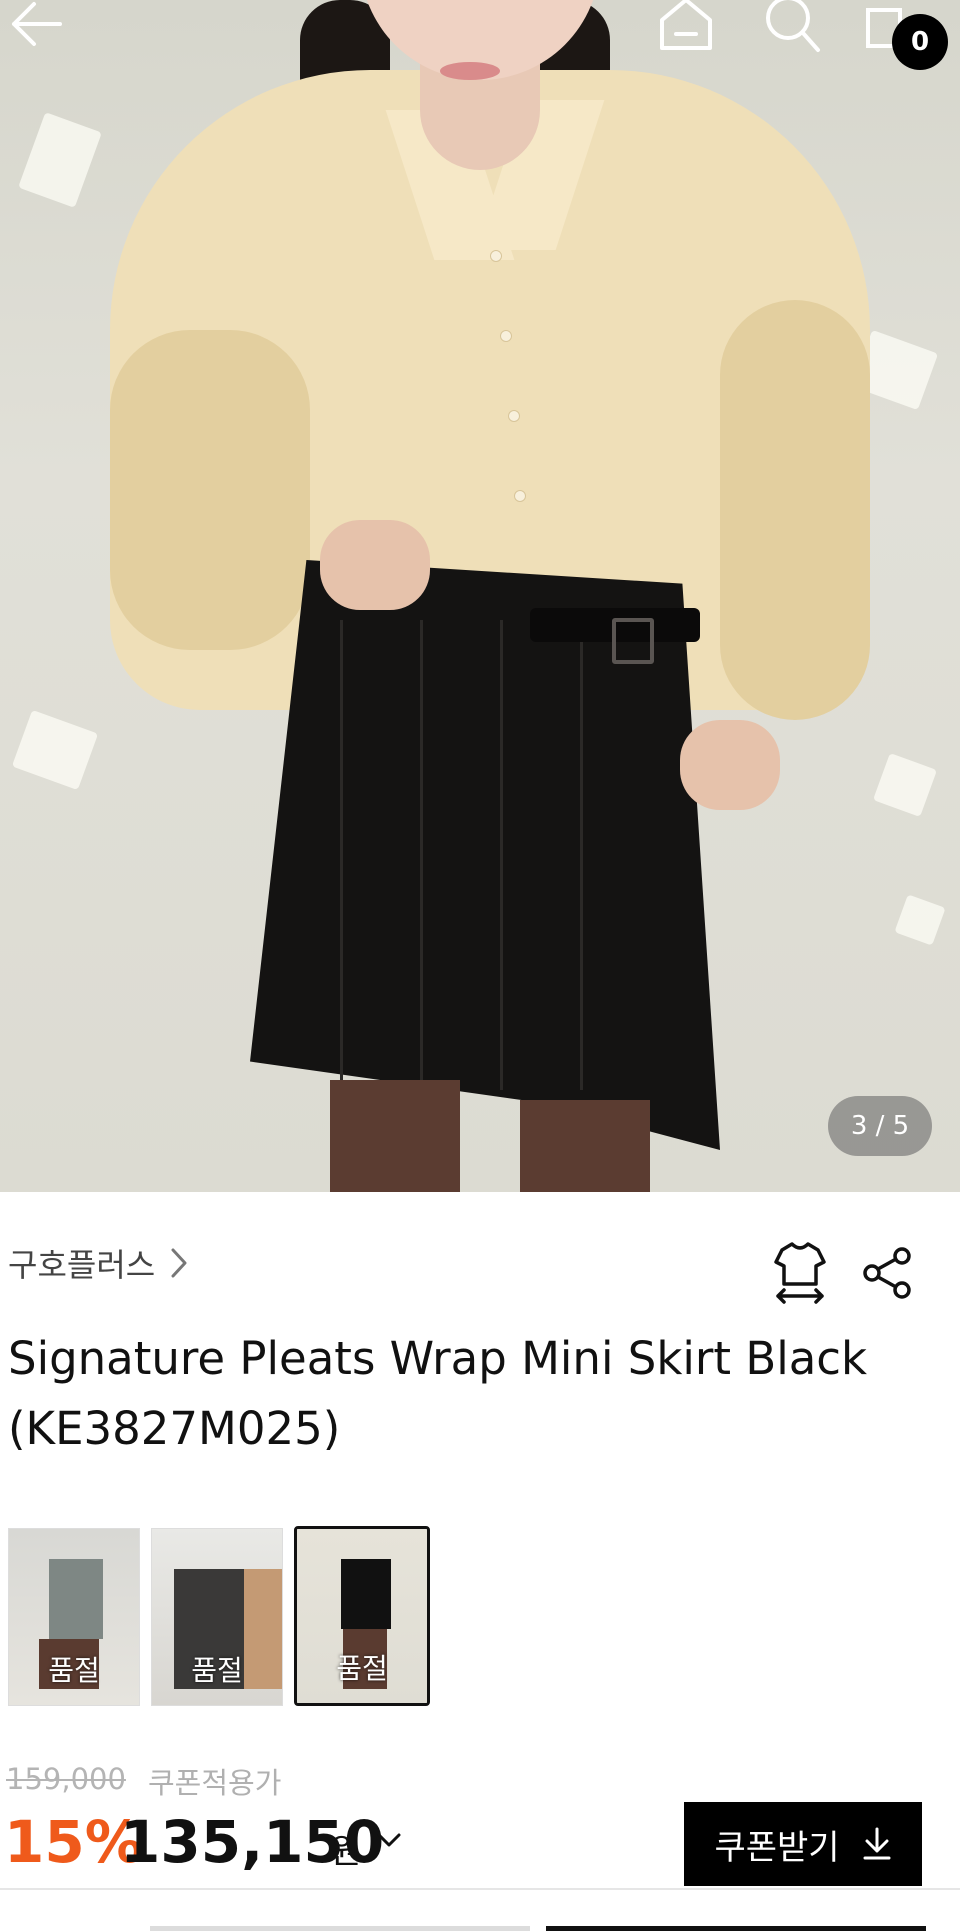 The width and height of the screenshot is (960, 1931). Describe the element at coordinates (480, 1889) in the screenshot. I see `divider` at that location.